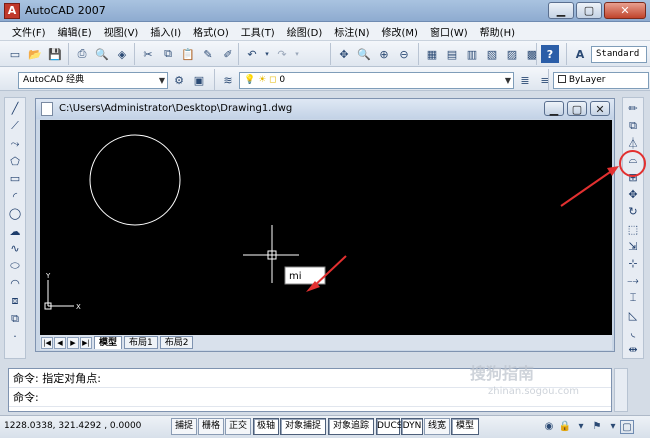 This screenshot has height=438, width=650. What do you see at coordinates (15, 127) in the screenshot?
I see `construction-line-icon: ⟋` at bounding box center [15, 127].